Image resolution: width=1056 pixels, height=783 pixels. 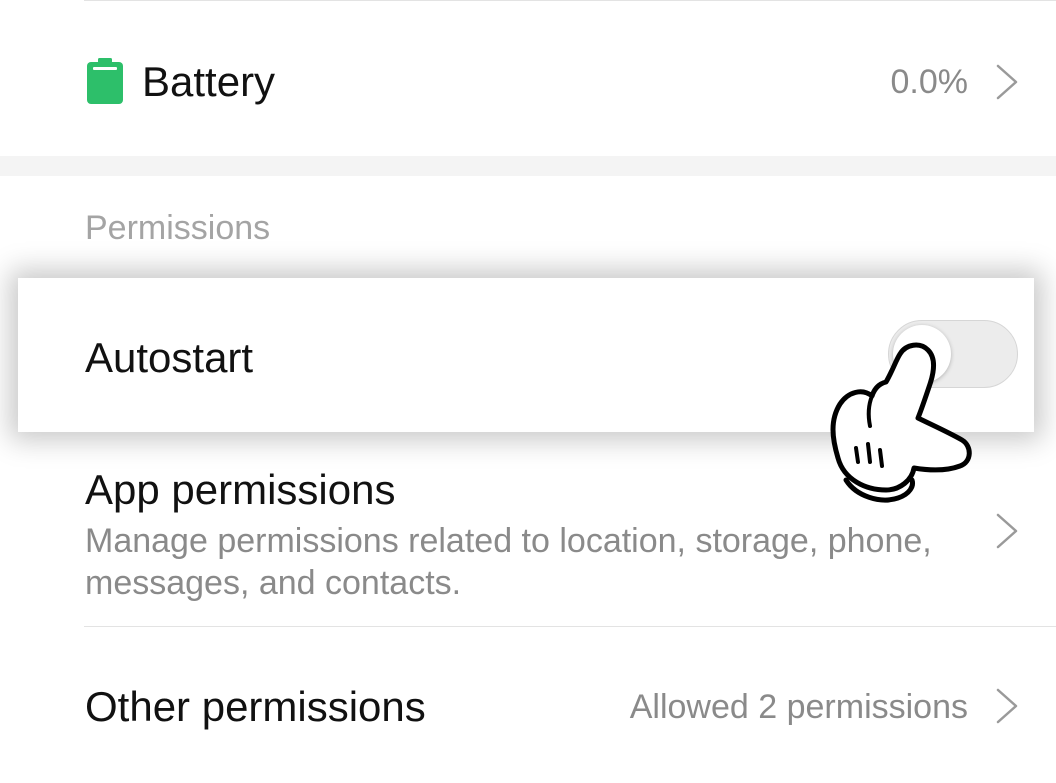 What do you see at coordinates (169, 357) in the screenshot?
I see `autostart-label: Autostart` at bounding box center [169, 357].